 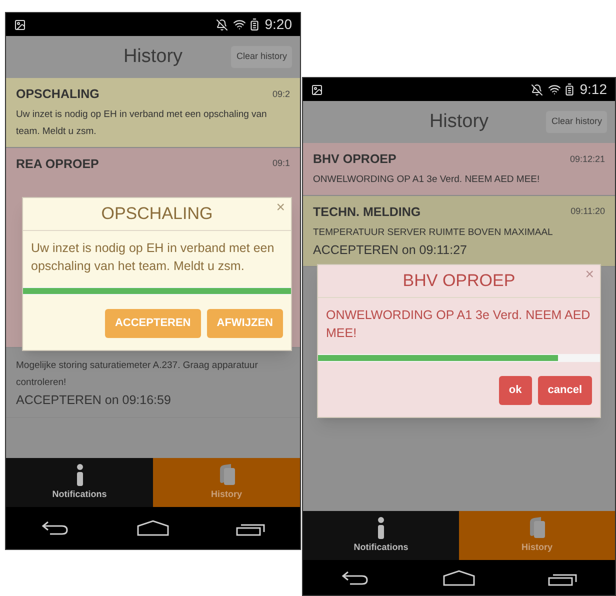 I want to click on item-message: Mogelijke storing saturatiemeter A.237. Graag apparatuur controleren!, so click(x=137, y=374).